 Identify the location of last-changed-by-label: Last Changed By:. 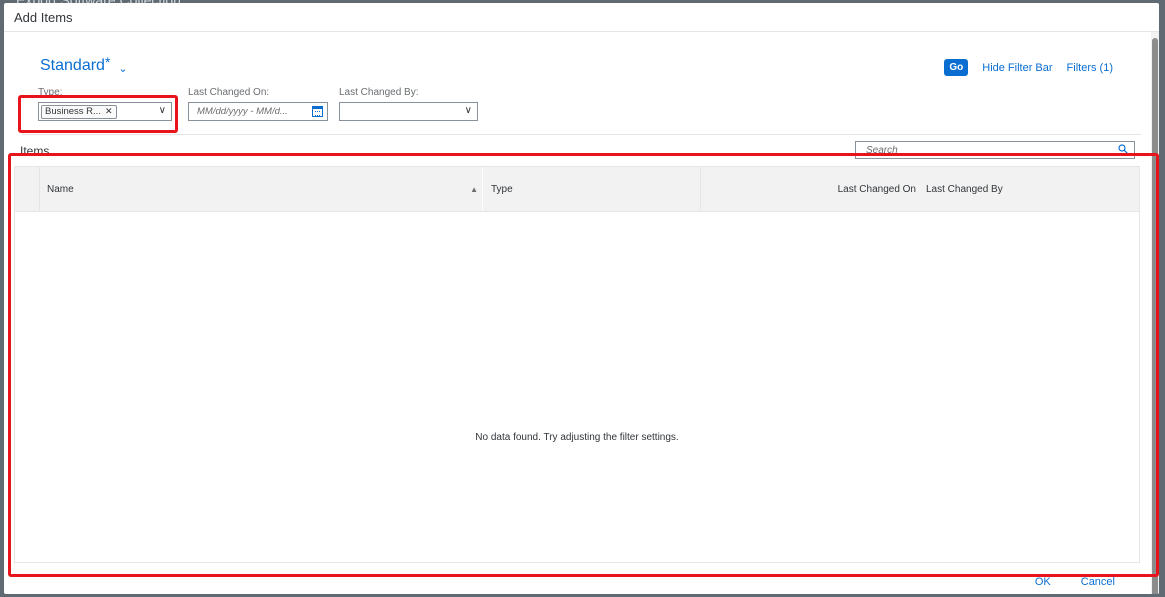
(379, 92).